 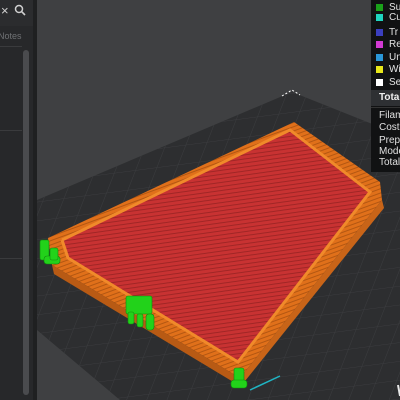 I want to click on legend-item: Se, so click(x=388, y=82).